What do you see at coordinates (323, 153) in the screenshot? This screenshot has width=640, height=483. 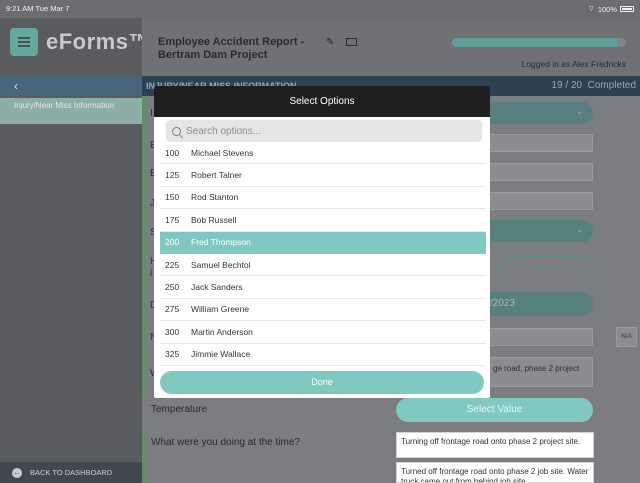 I see `option-row: 100 Michael Stevens` at bounding box center [323, 153].